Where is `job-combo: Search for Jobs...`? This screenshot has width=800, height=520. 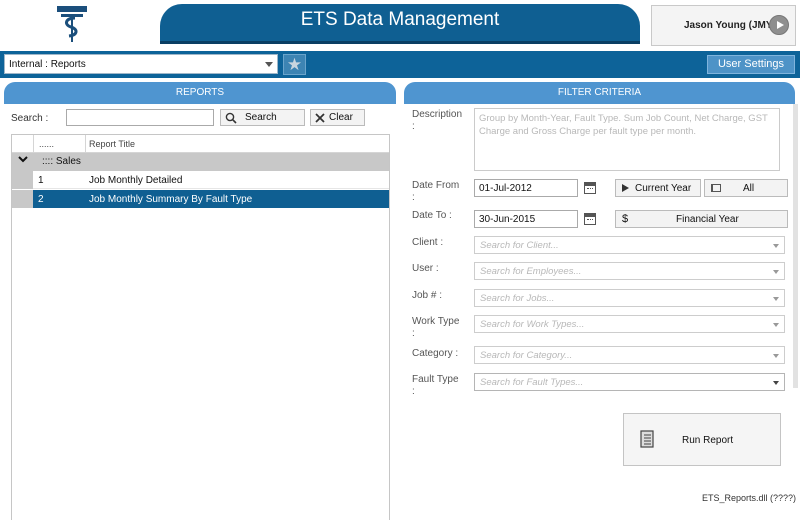
job-combo: Search for Jobs... is located at coordinates (629, 298).